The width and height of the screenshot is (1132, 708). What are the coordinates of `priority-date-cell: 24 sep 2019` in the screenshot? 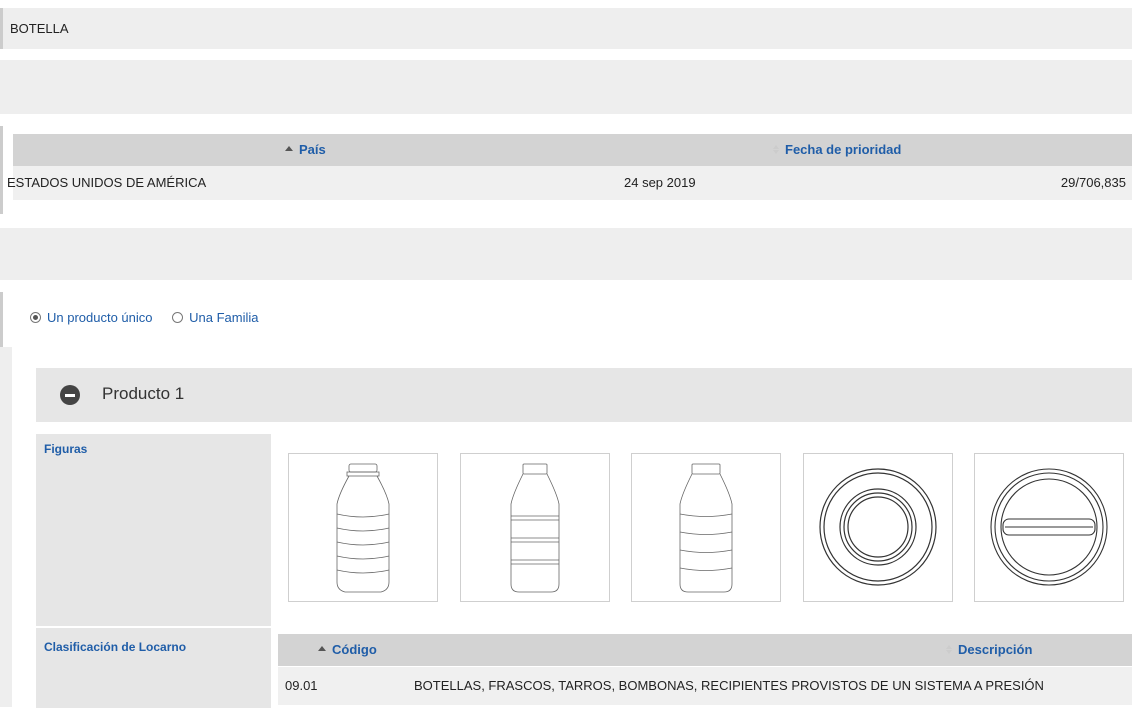 It's located at (660, 182).